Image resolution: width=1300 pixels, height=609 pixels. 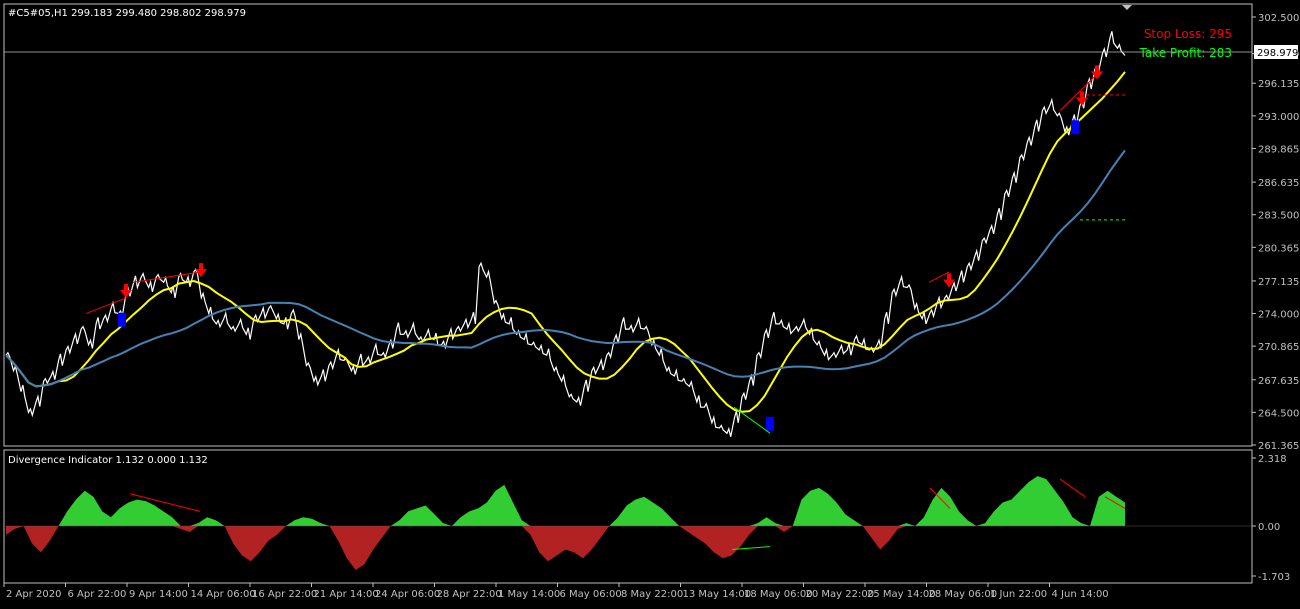 What do you see at coordinates (565, 548) in the screenshot?
I see `indicator-negative-area` at bounding box center [565, 548].